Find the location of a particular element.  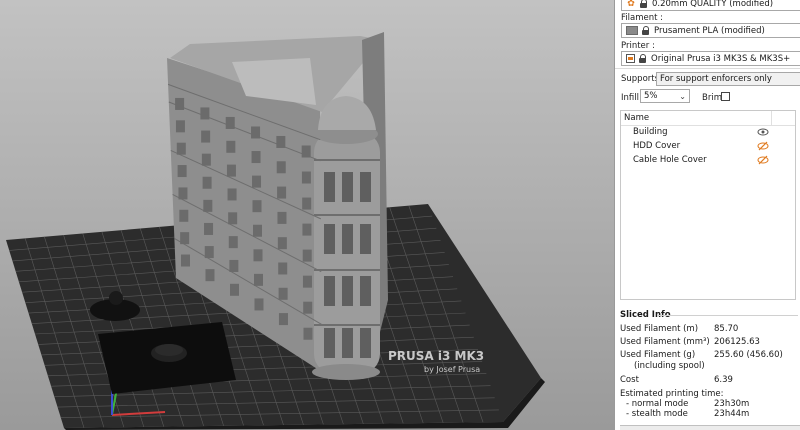

eye-icon is located at coordinates (763, 132).